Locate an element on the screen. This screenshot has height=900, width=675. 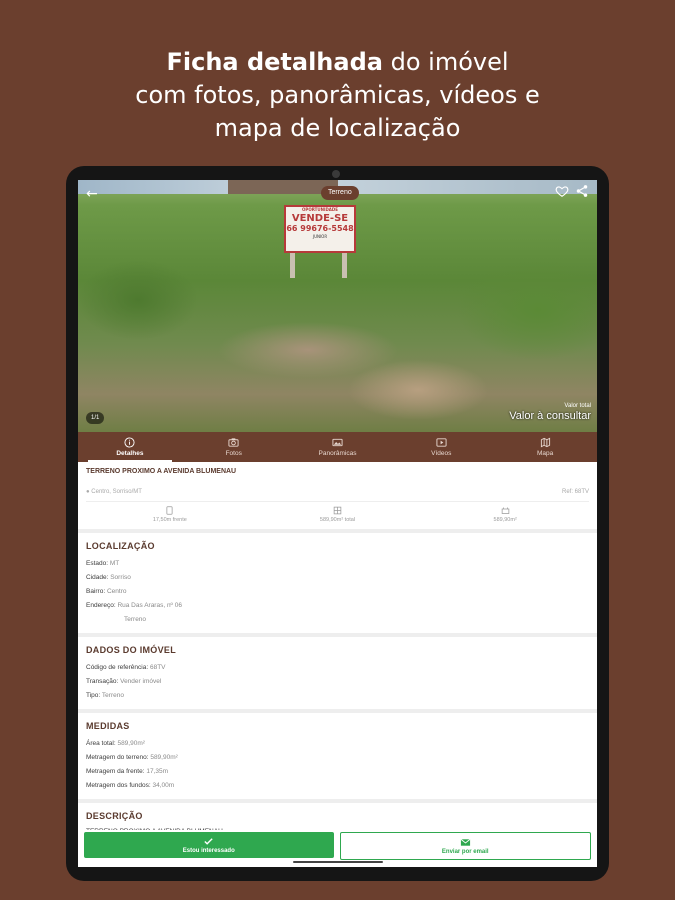
headline-line-2: com fotos, panorâmicas, vídeos e is located at coordinates (337, 95).